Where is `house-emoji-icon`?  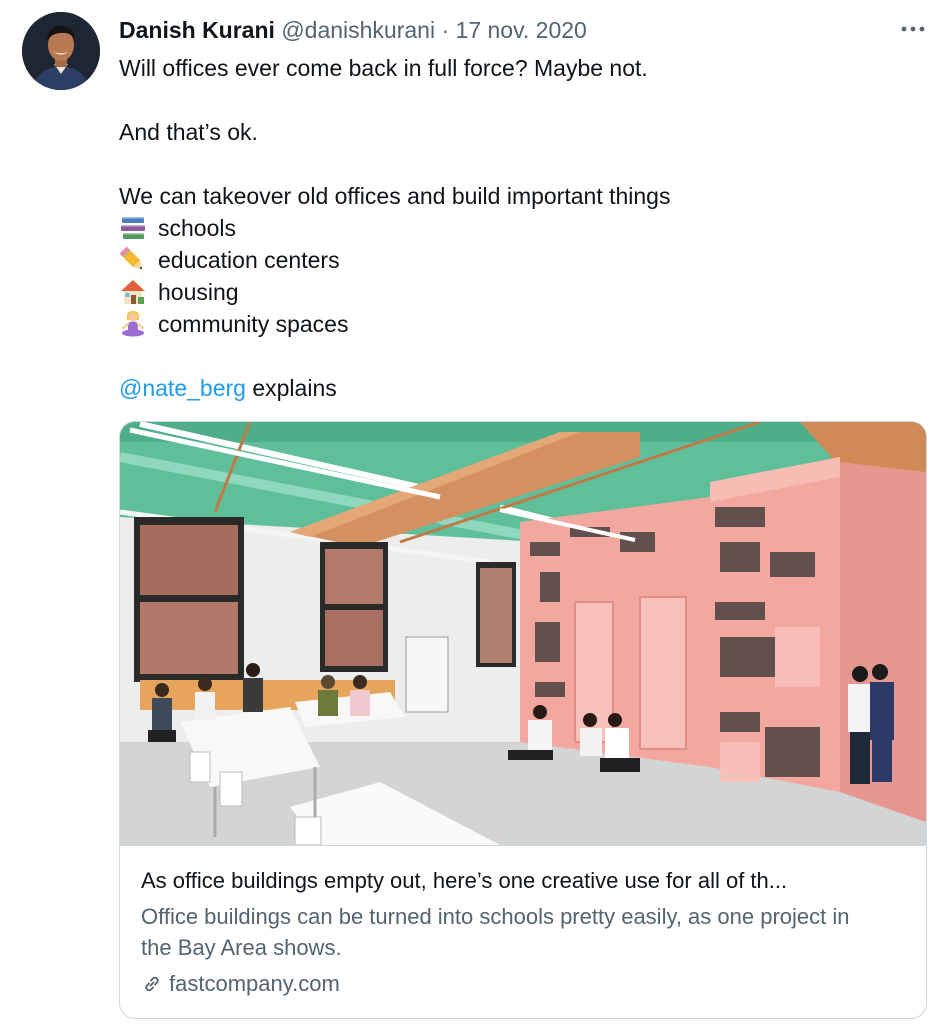
house-emoji-icon is located at coordinates (133, 292).